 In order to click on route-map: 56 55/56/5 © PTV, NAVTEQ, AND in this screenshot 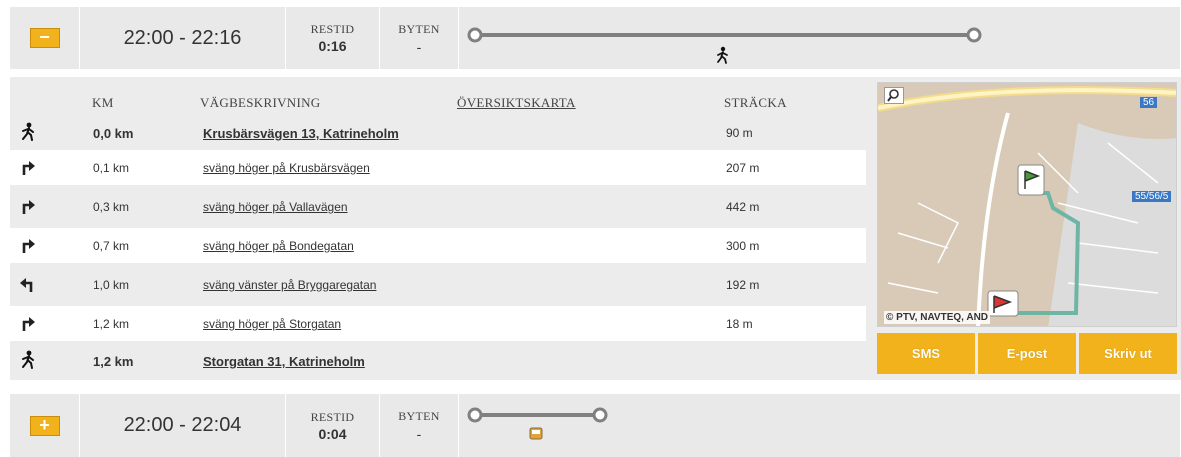, I will do `click(1027, 204)`.